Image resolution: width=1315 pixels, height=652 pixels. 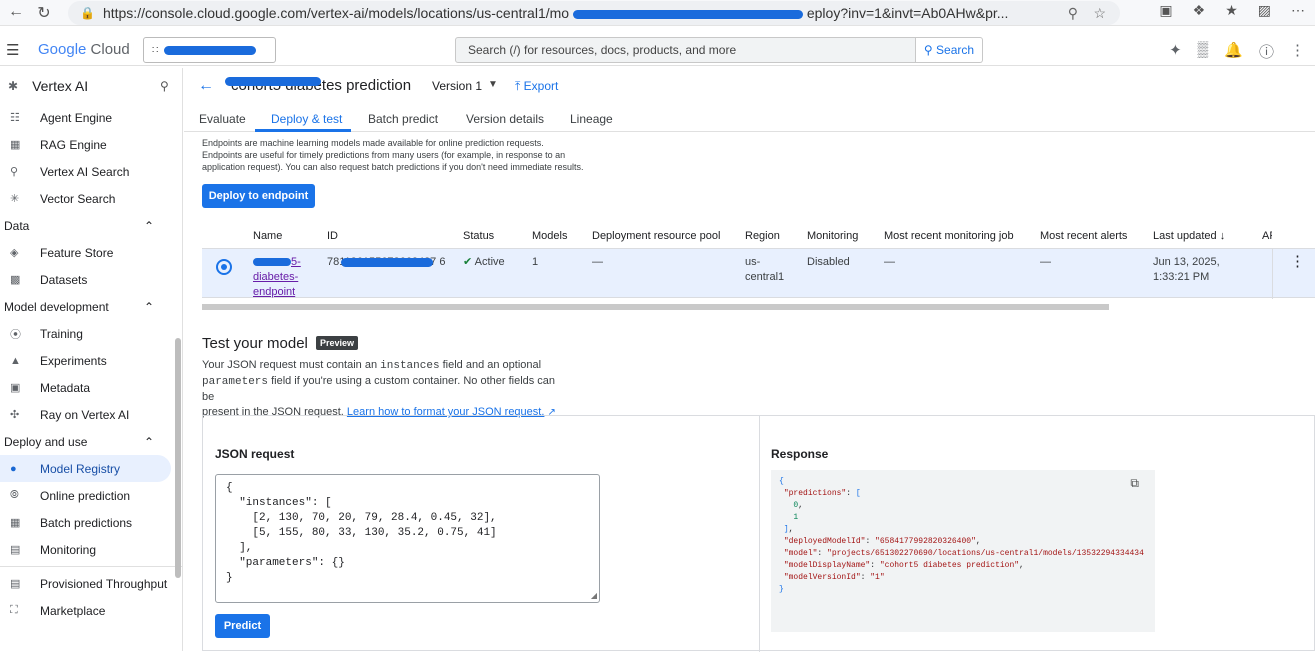 I want to click on column-header-monitoring-job: Most recent monitoring job, so click(x=949, y=236).